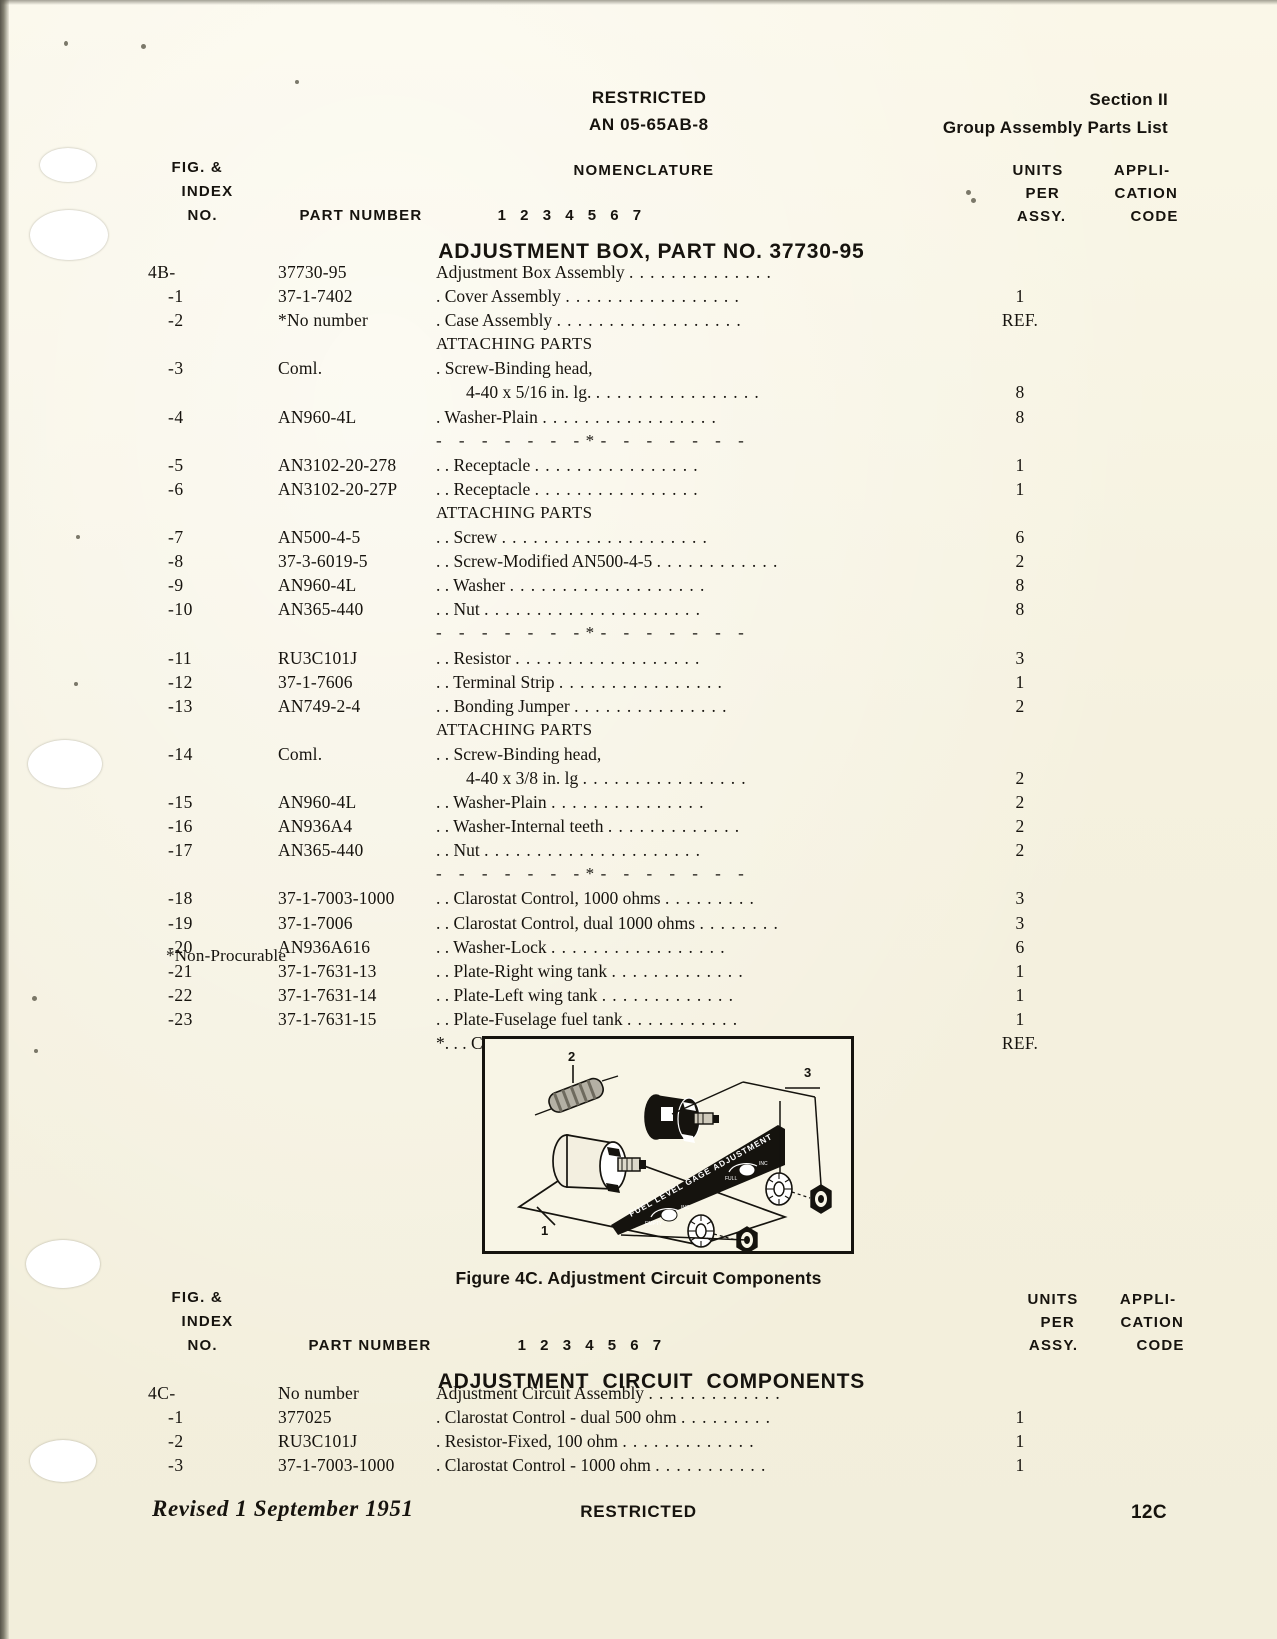 Image resolution: width=1277 pixels, height=1639 pixels. Describe the element at coordinates (571, 1056) in the screenshot. I see `figure-callout-2: 2` at that location.